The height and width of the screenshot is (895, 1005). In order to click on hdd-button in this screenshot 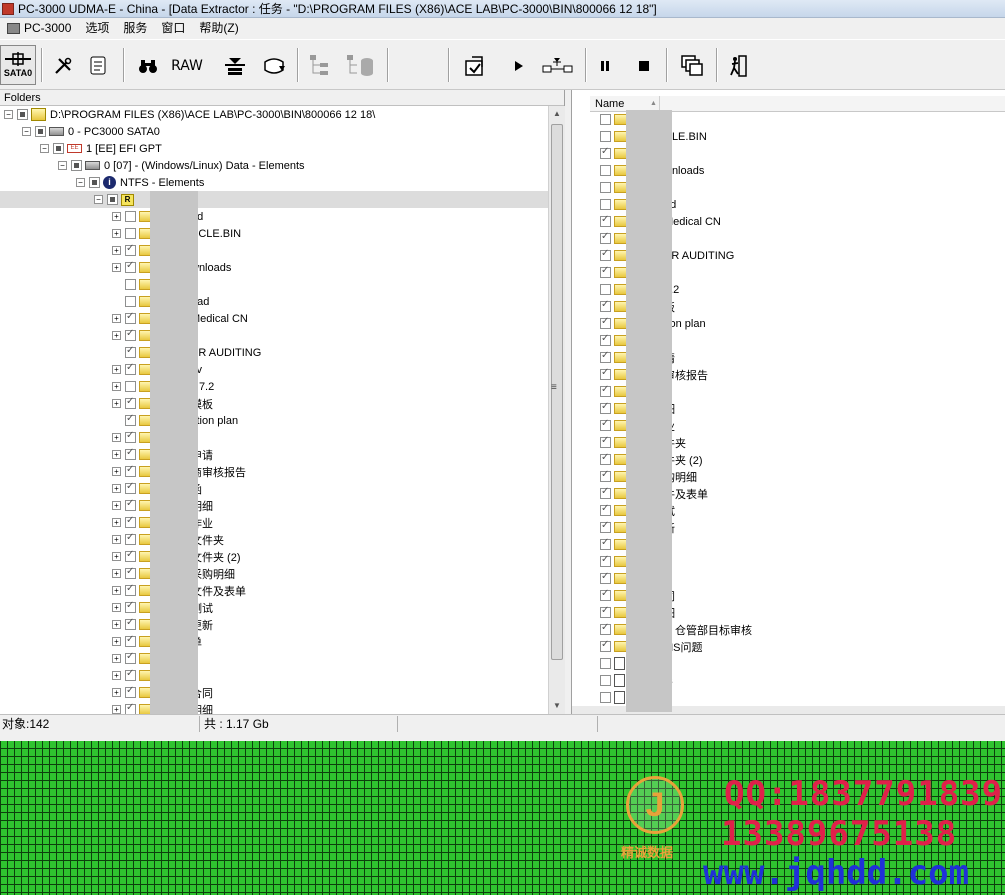, I will do `click(235, 66)`.